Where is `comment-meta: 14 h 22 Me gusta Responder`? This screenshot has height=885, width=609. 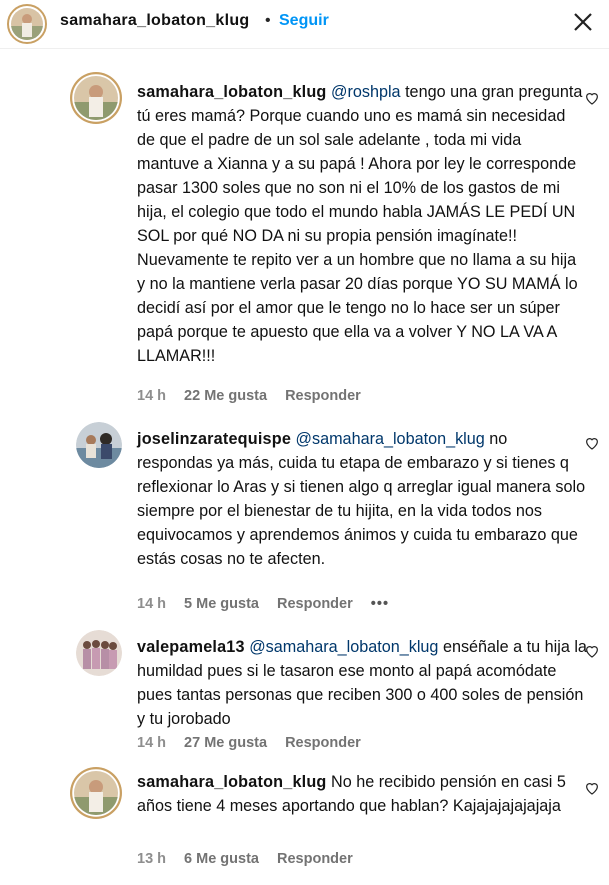
comment-meta: 14 h 22 Me gusta Responder is located at coordinates (256, 396).